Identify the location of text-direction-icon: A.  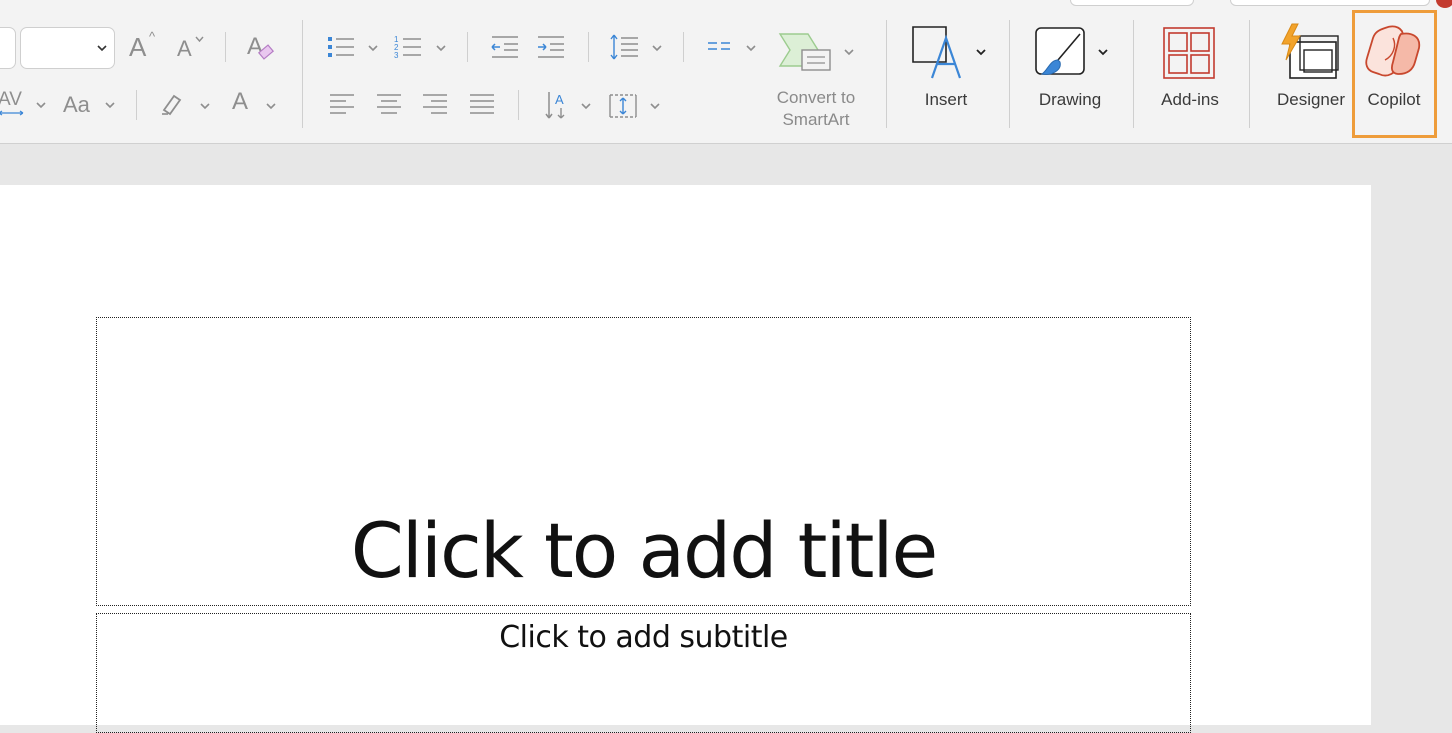
(555, 105).